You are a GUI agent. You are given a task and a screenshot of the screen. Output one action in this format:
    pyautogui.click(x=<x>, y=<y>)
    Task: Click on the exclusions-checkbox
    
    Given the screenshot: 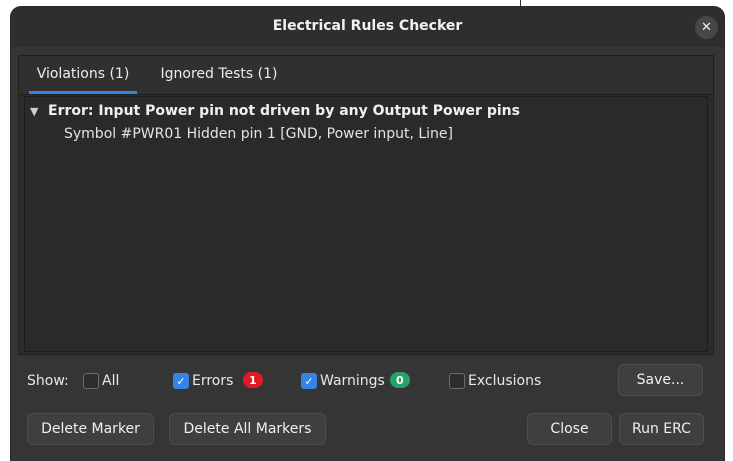 What is the action you would take?
    pyautogui.click(x=457, y=381)
    